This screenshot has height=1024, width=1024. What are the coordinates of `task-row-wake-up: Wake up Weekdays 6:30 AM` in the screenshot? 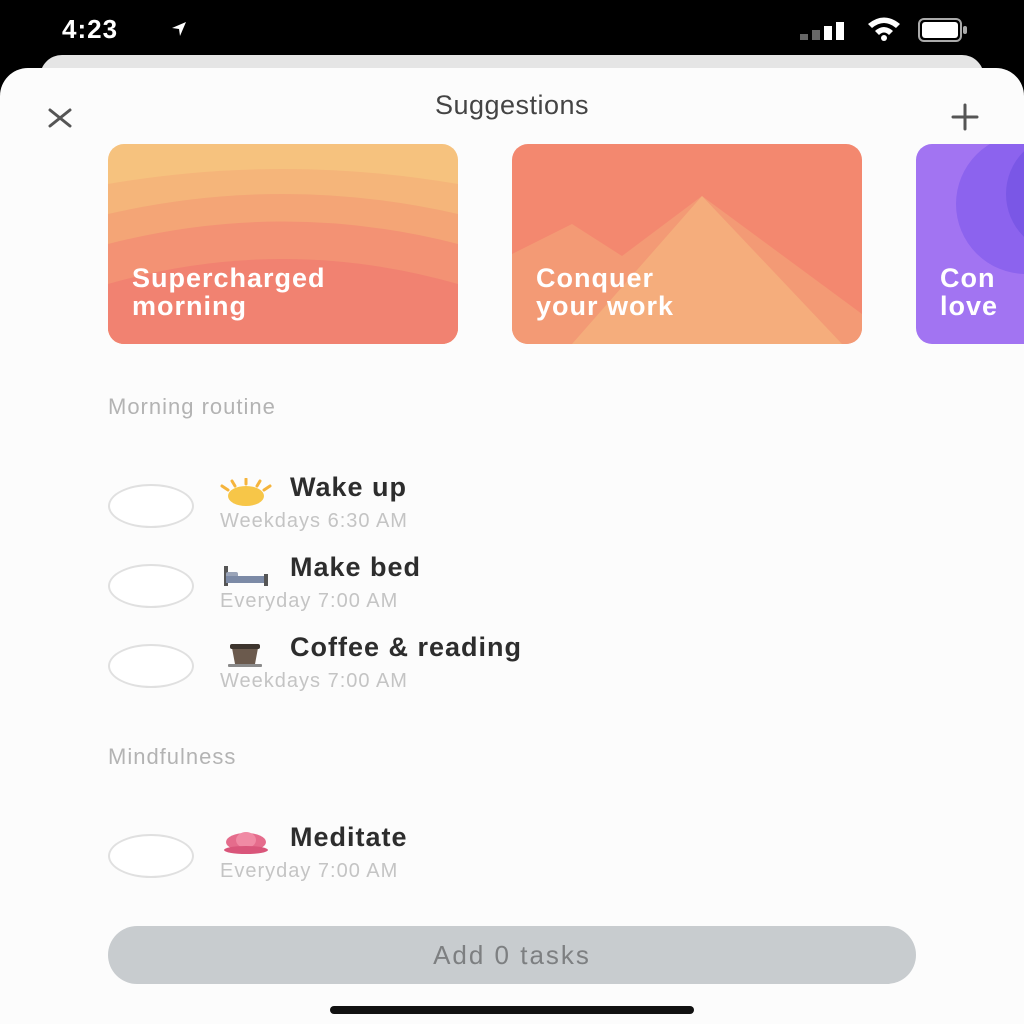 It's located at (508, 513).